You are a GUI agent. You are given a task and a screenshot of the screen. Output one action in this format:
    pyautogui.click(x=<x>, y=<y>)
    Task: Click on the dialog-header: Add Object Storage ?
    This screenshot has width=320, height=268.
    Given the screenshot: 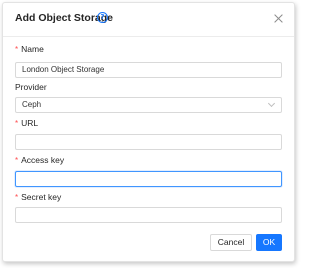 What is the action you would take?
    pyautogui.click(x=148, y=20)
    